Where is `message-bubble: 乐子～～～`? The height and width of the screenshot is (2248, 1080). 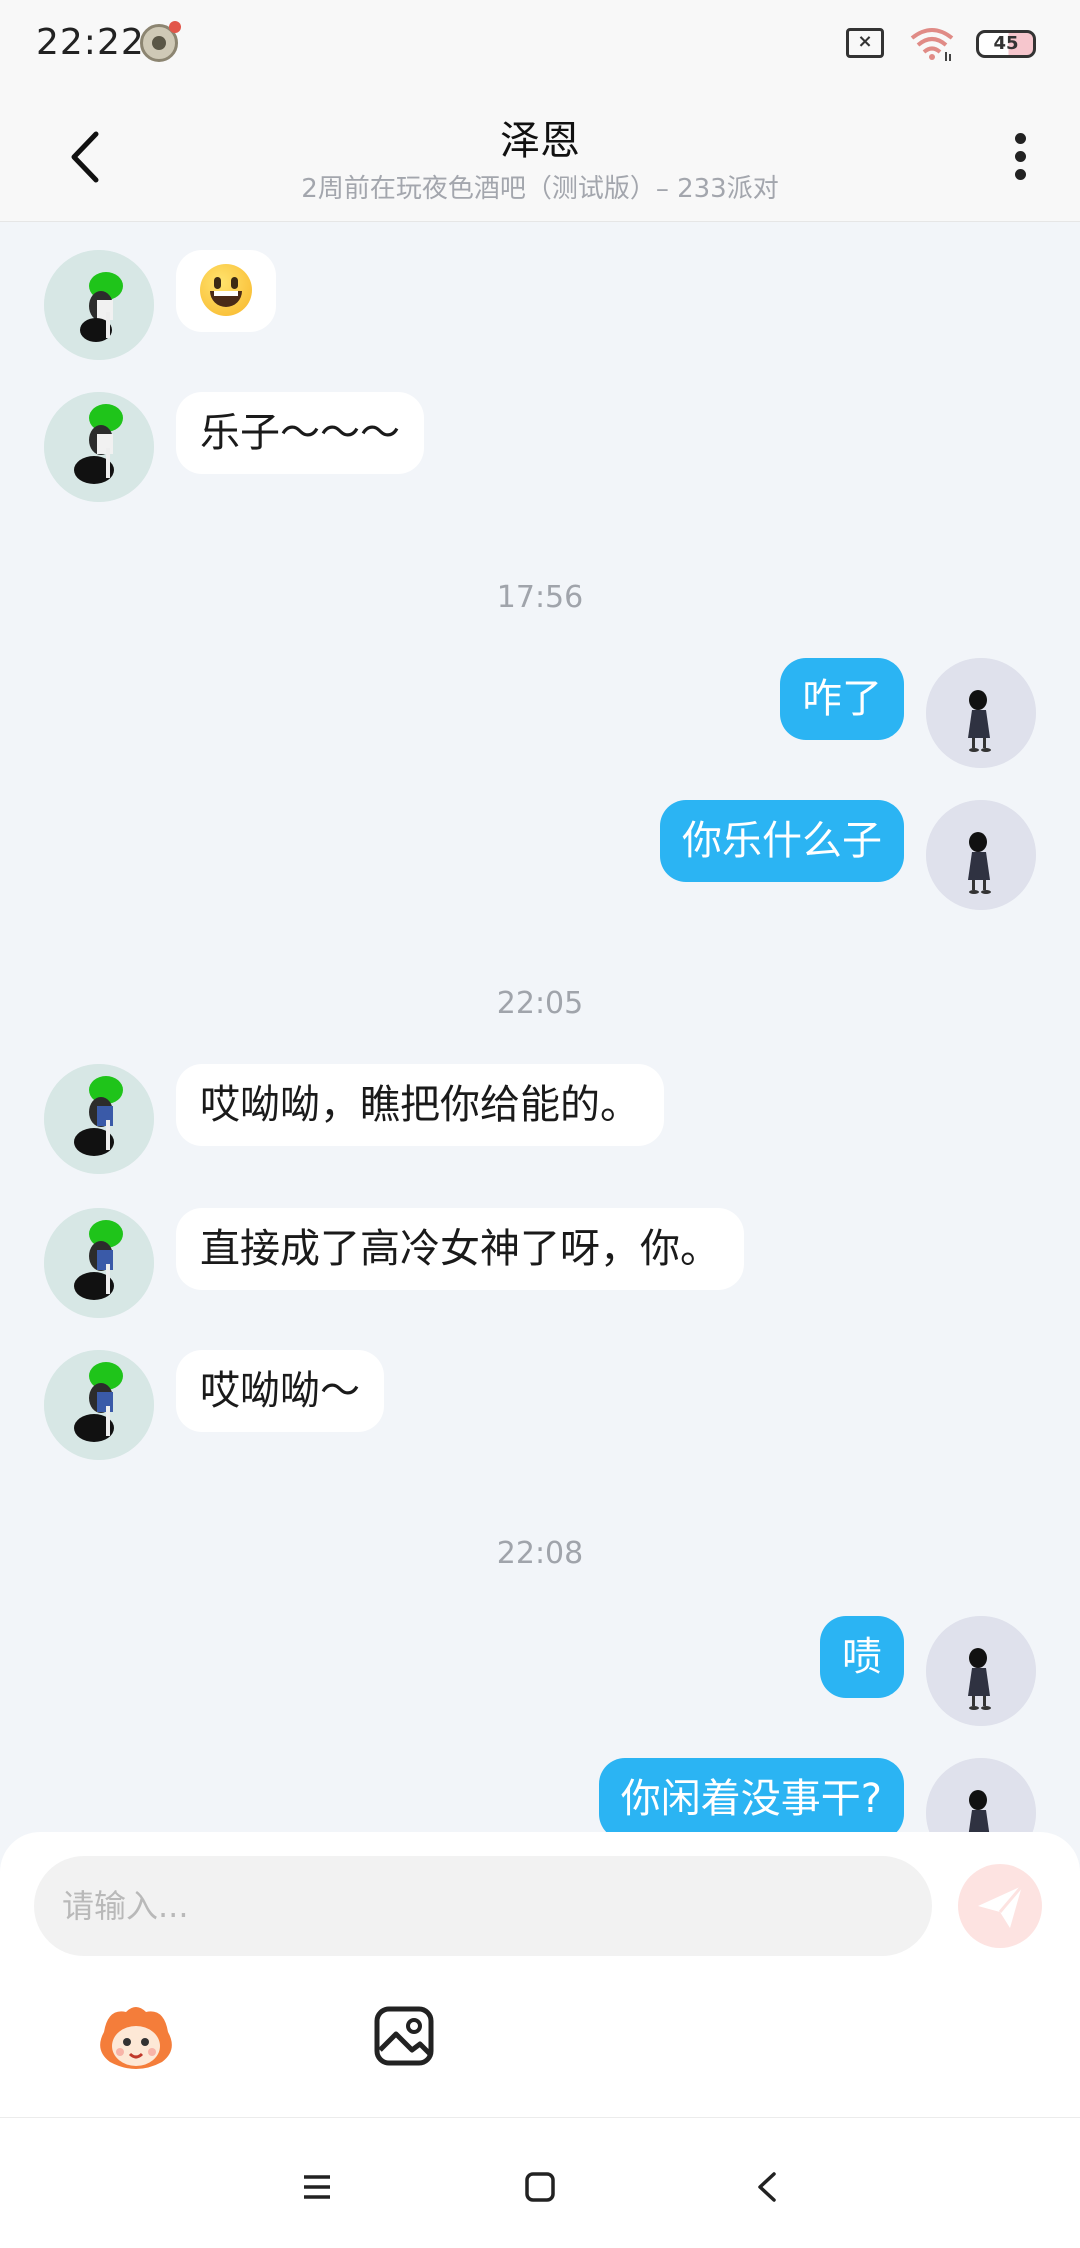 message-bubble: 乐子～～～ is located at coordinates (300, 433).